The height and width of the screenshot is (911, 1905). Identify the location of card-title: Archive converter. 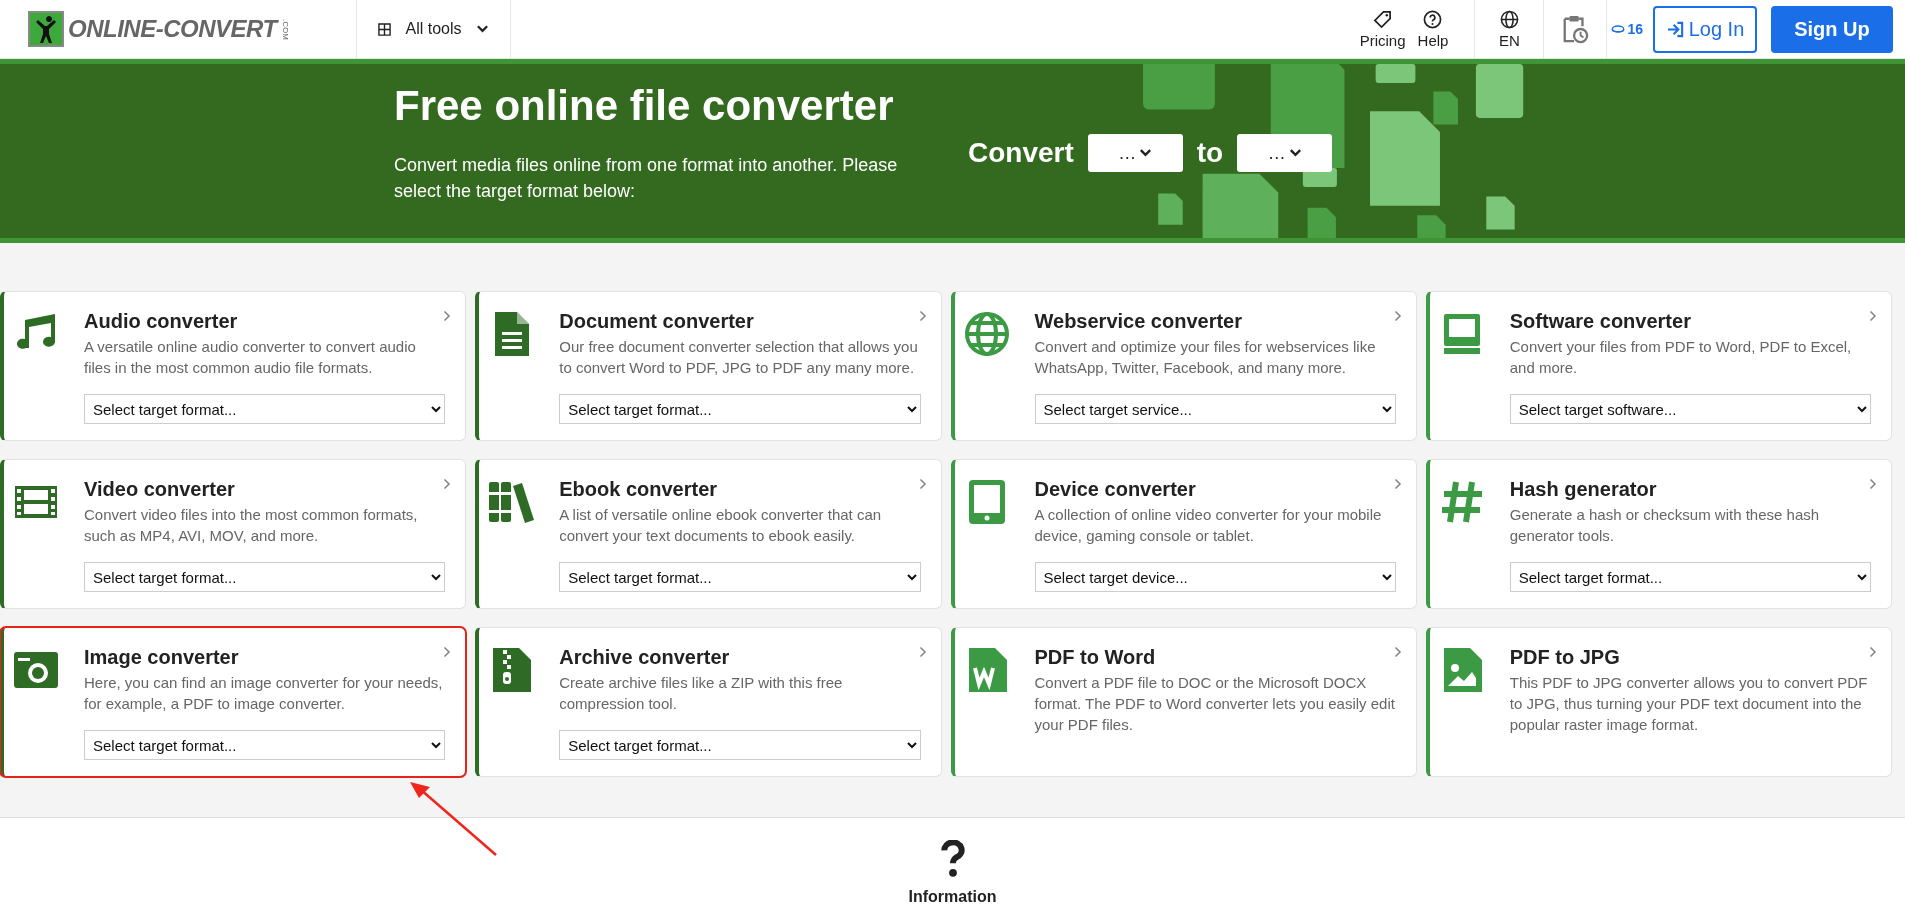
(645, 657).